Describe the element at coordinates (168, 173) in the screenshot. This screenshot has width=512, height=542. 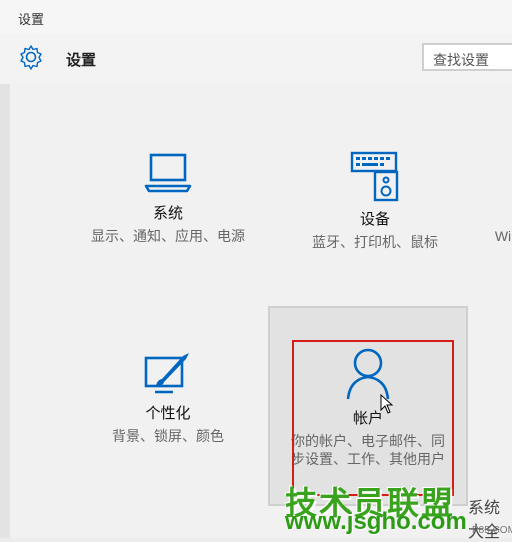
I see `laptop-icon` at that location.